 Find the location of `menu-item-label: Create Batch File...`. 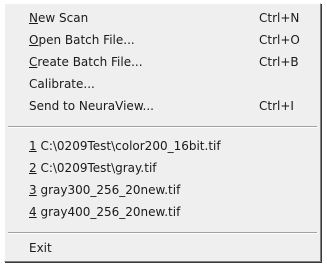

menu-item-label: Create Batch File... is located at coordinates (86, 62).